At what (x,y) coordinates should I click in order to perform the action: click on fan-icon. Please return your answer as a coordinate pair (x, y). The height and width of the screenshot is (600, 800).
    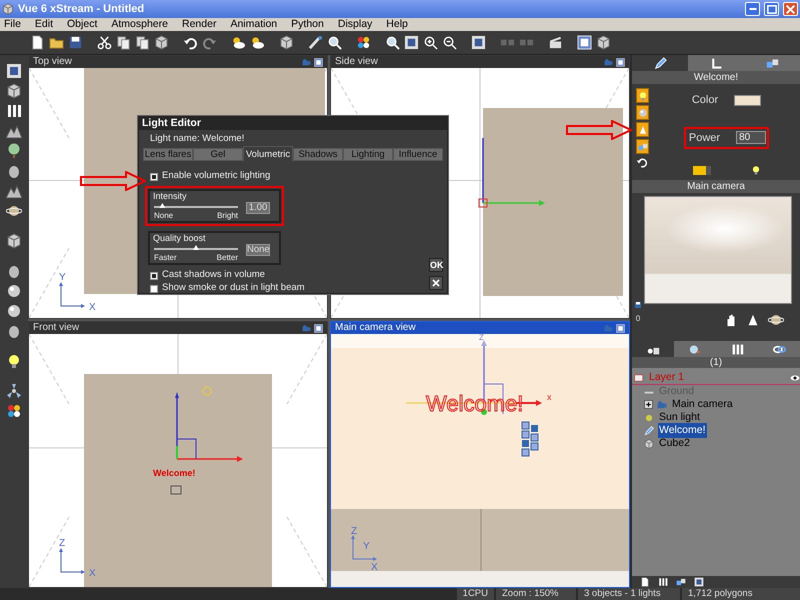
    Looking at the image, I should click on (14, 391).